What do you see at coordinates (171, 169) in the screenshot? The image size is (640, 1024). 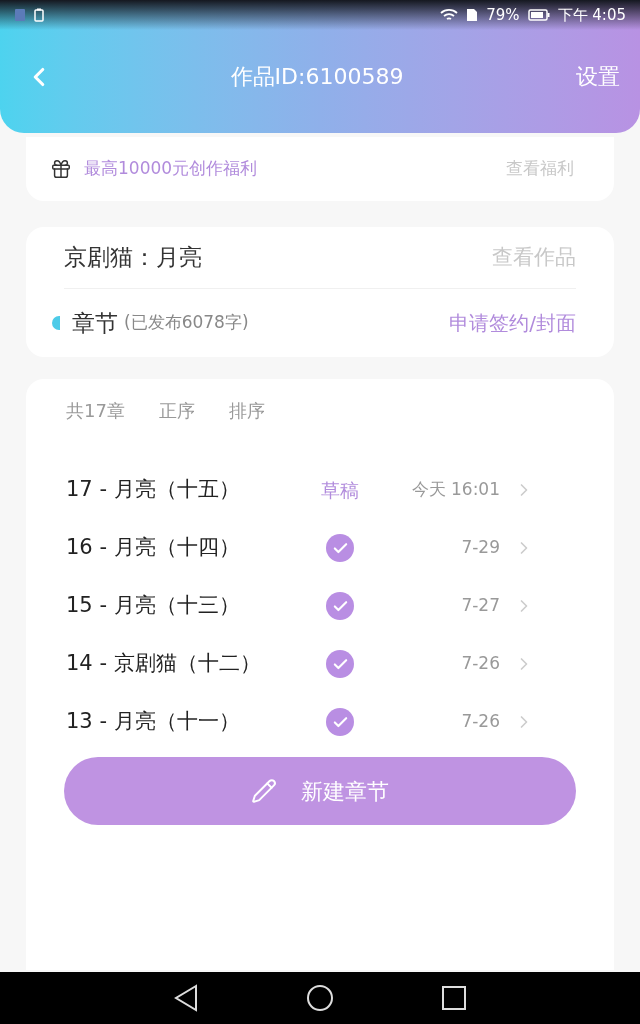 I see `promo-text: 最高10000元创作福利` at bounding box center [171, 169].